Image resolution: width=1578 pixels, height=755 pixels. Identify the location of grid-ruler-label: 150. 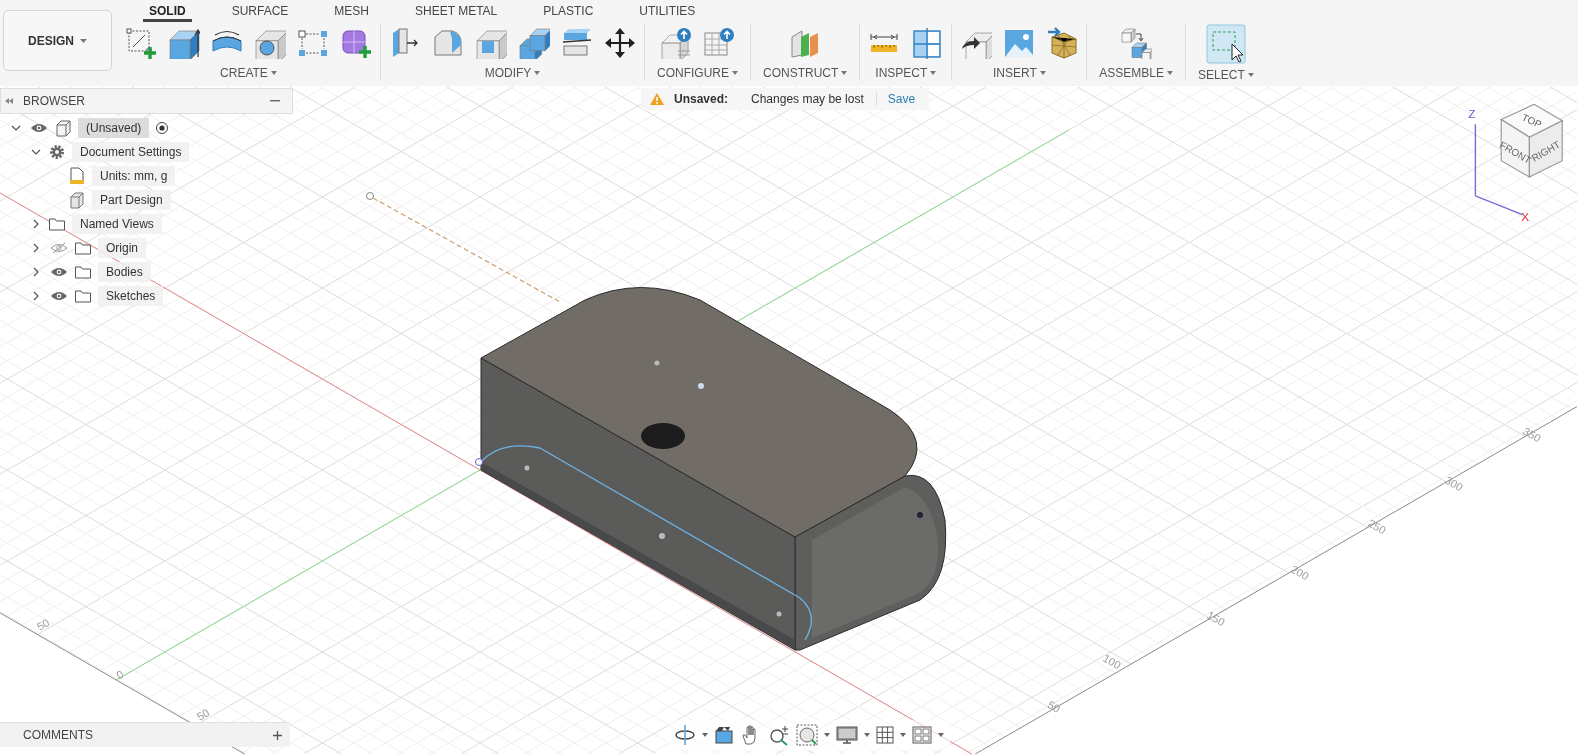
(1216, 618).